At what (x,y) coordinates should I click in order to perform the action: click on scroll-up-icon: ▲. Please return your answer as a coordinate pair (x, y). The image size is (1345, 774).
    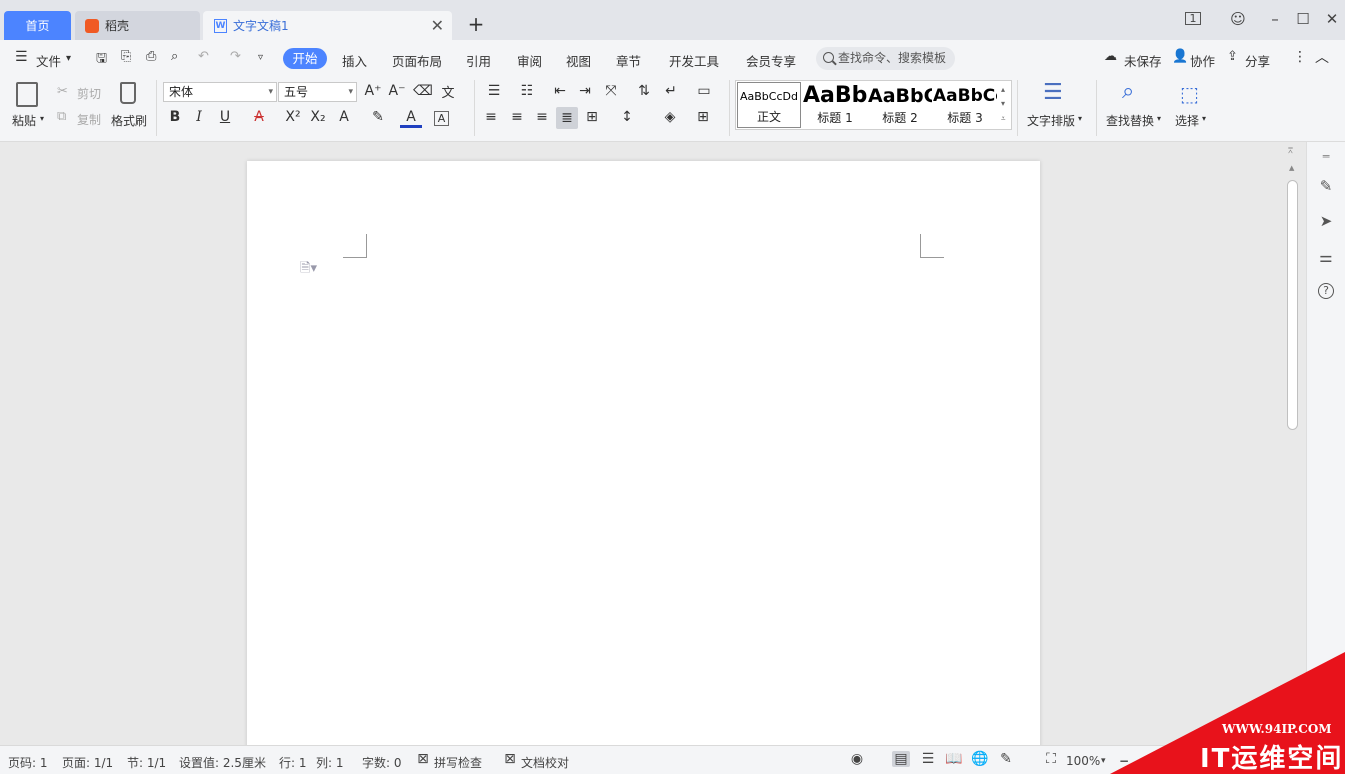
    Looking at the image, I should click on (1291, 168).